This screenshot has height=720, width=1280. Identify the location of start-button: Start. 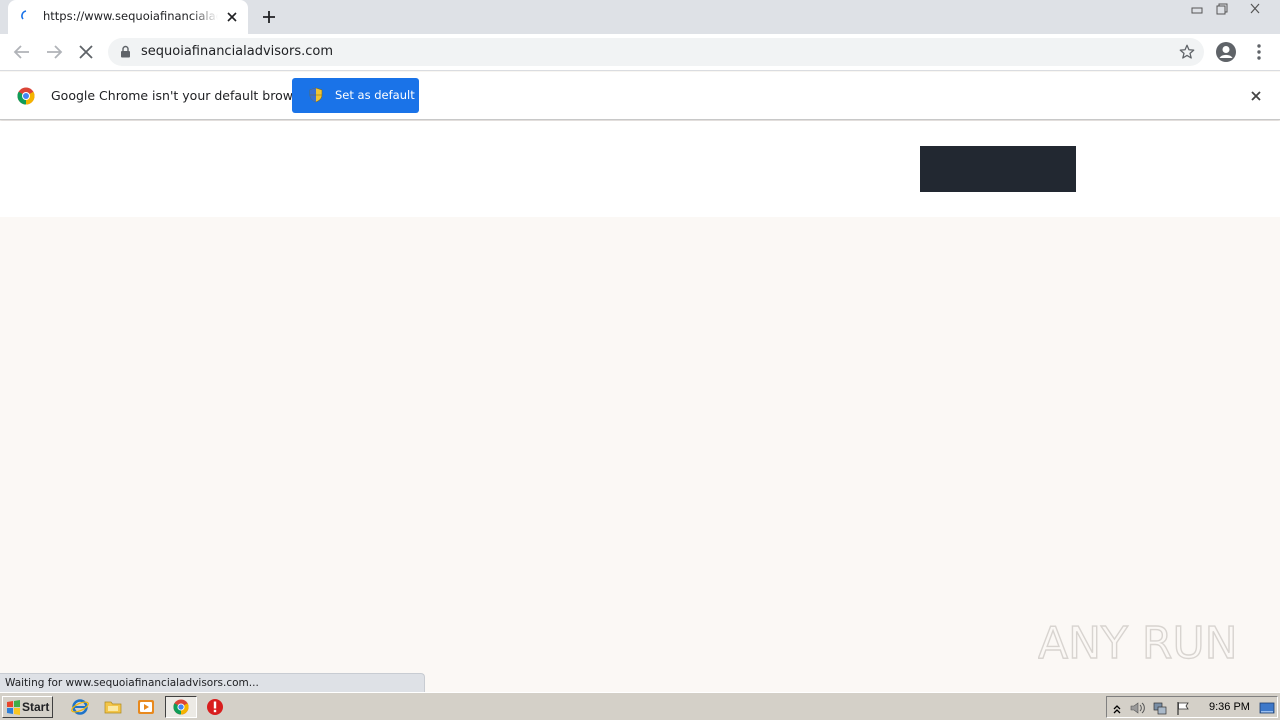
(27, 707).